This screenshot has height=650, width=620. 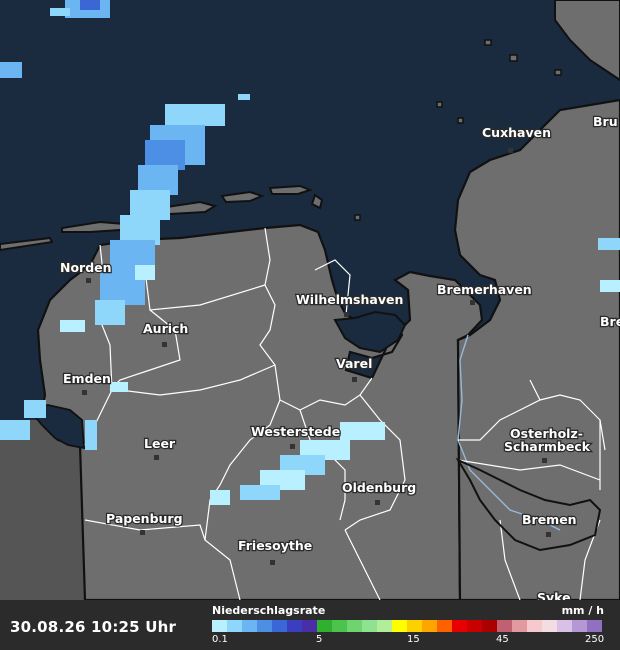 I want to click on legend-unit: mm / h, so click(x=582, y=610).